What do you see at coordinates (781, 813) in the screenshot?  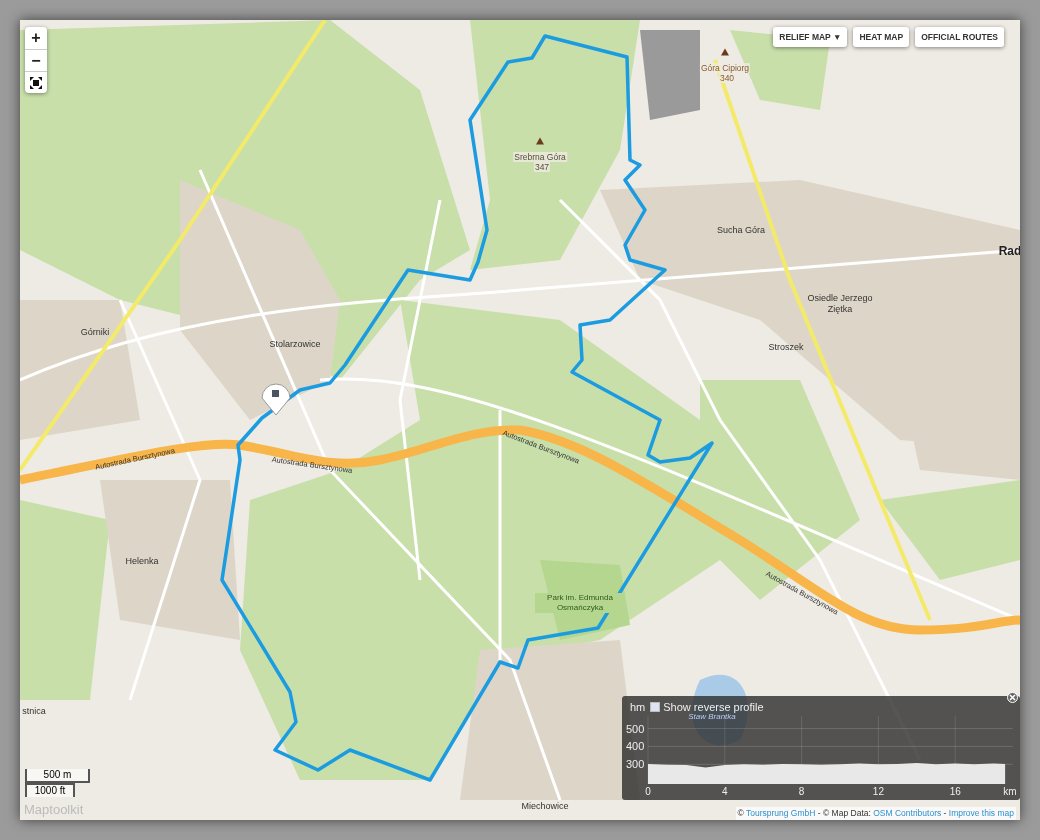 I see `attribution-link: Toursprung GmbH` at bounding box center [781, 813].